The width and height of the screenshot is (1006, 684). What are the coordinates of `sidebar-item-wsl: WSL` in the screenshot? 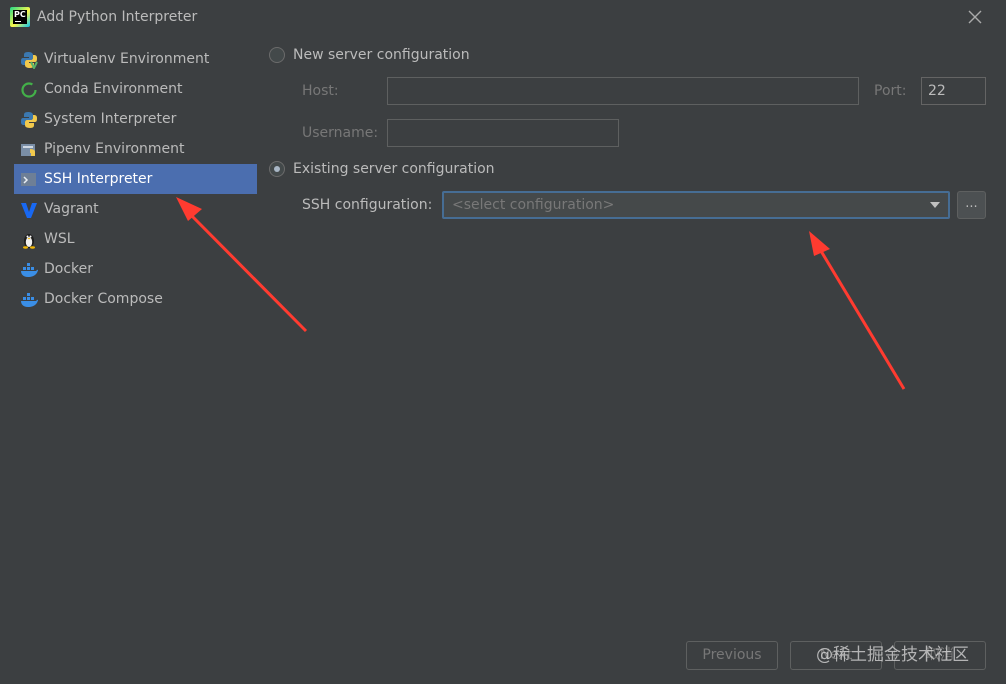 It's located at (135, 239).